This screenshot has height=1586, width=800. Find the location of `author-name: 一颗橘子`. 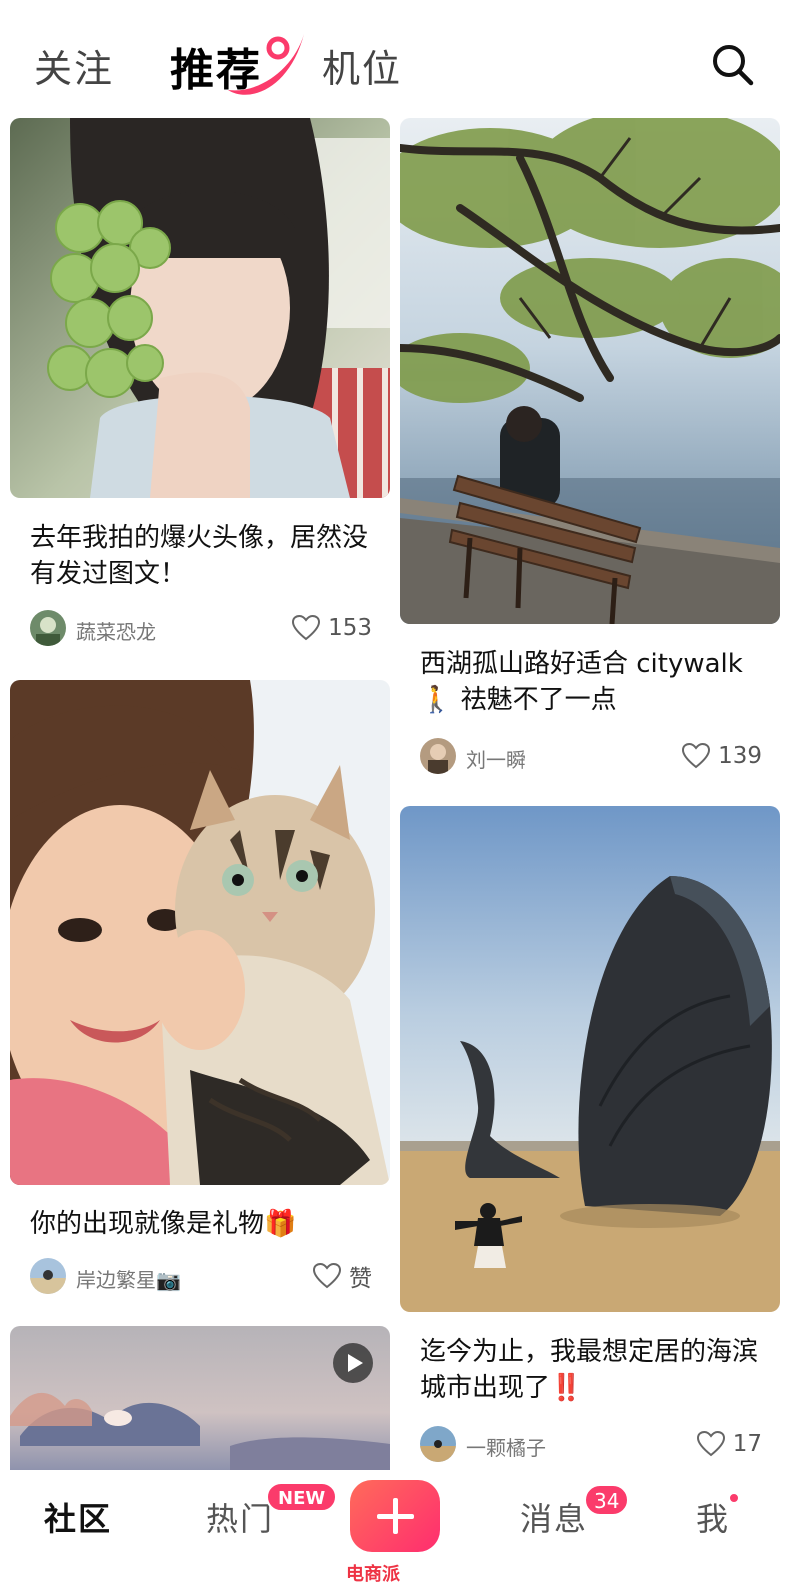

author-name: 一颗橘子 is located at coordinates (506, 1446).